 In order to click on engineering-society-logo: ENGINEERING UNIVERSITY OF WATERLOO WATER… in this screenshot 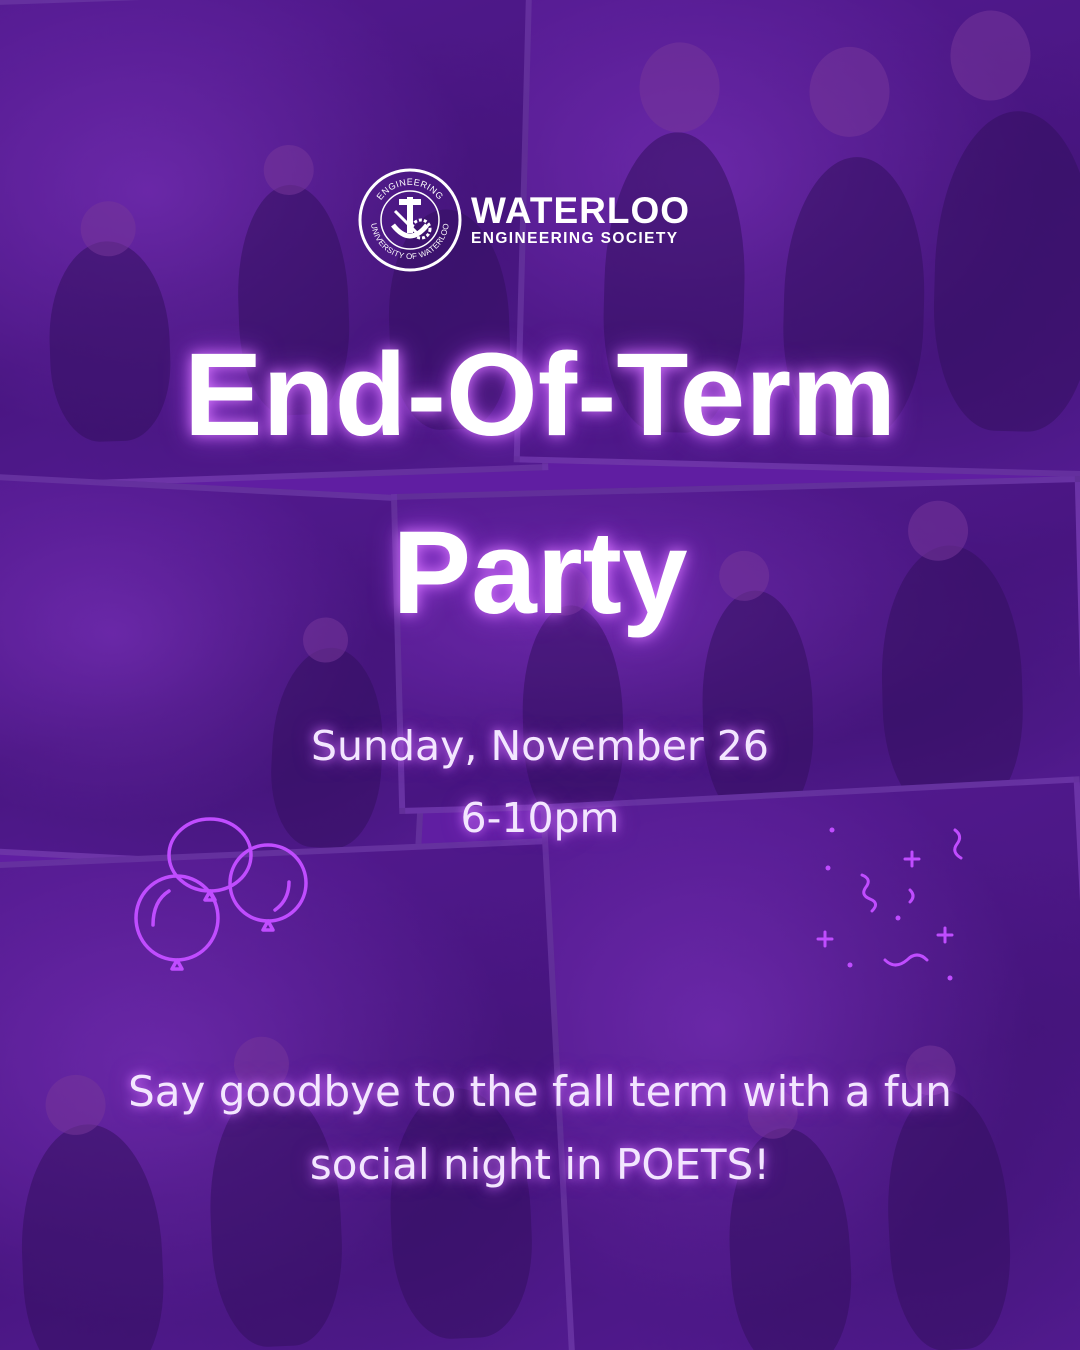, I will do `click(523, 220)`.